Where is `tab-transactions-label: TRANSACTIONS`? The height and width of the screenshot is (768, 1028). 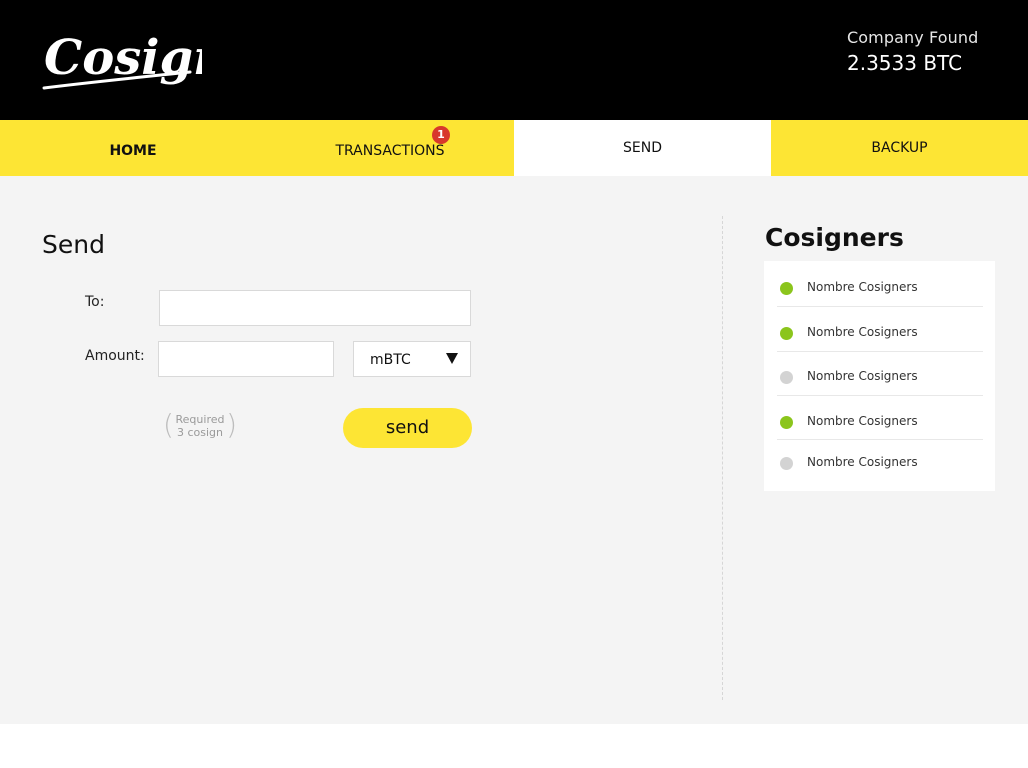
tab-transactions-label: TRANSACTIONS is located at coordinates (390, 151).